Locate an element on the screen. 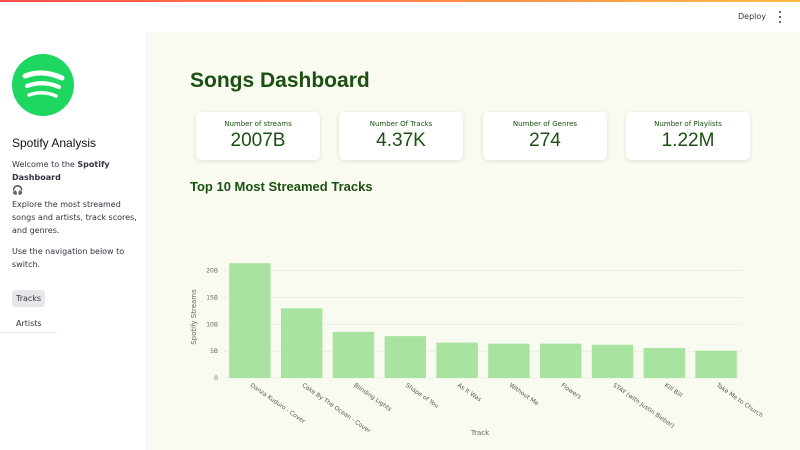 This screenshot has height=450, width=800. chart-y-tick-label: 5B is located at coordinates (214, 351).